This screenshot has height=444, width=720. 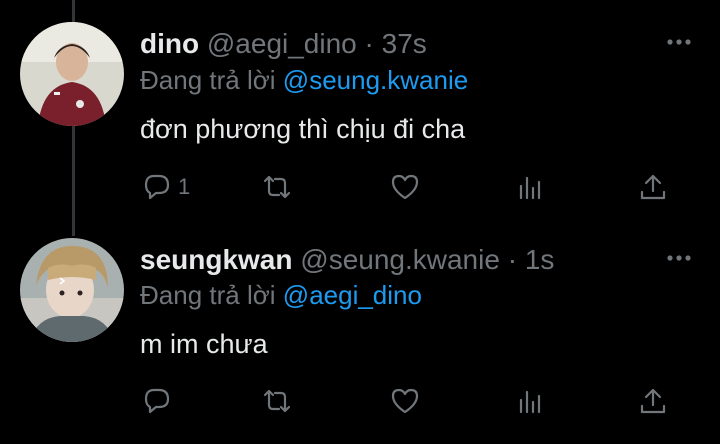 I want to click on reply-context: Đang trả lời @seung.kwanie, so click(x=304, y=80).